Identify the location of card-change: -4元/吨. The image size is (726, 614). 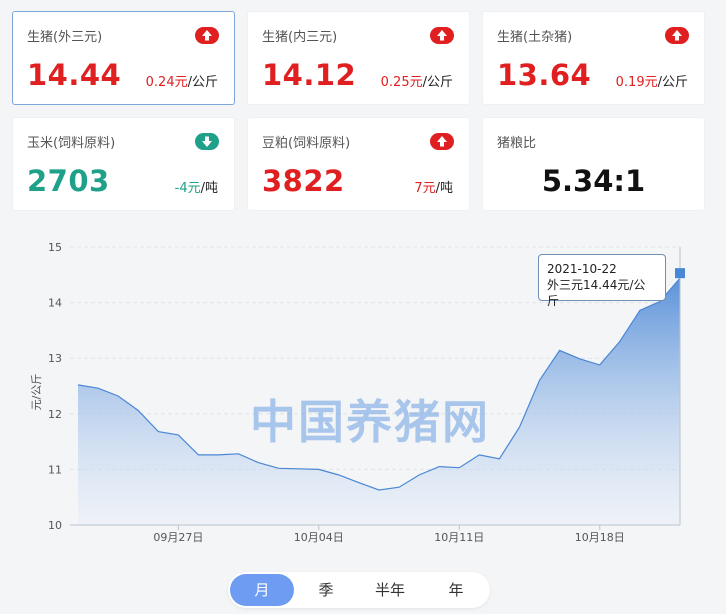
(196, 186).